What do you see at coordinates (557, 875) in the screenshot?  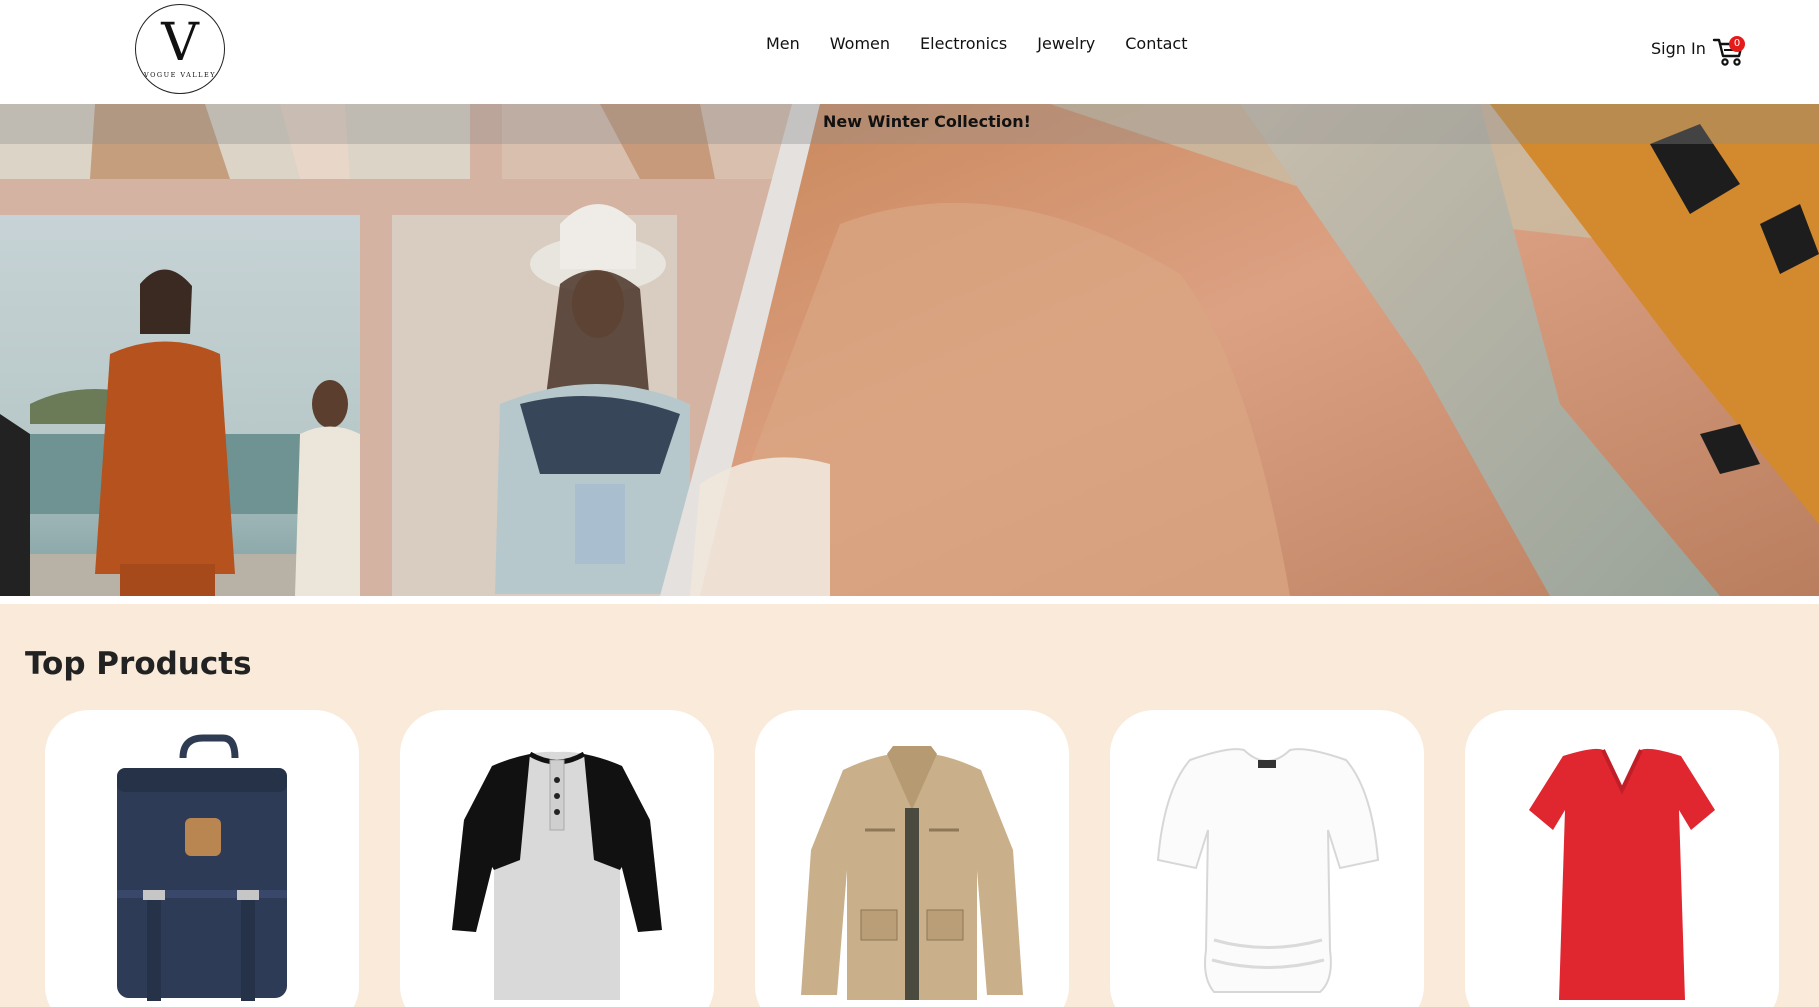 I see `raglan-tshirt-image` at bounding box center [557, 875].